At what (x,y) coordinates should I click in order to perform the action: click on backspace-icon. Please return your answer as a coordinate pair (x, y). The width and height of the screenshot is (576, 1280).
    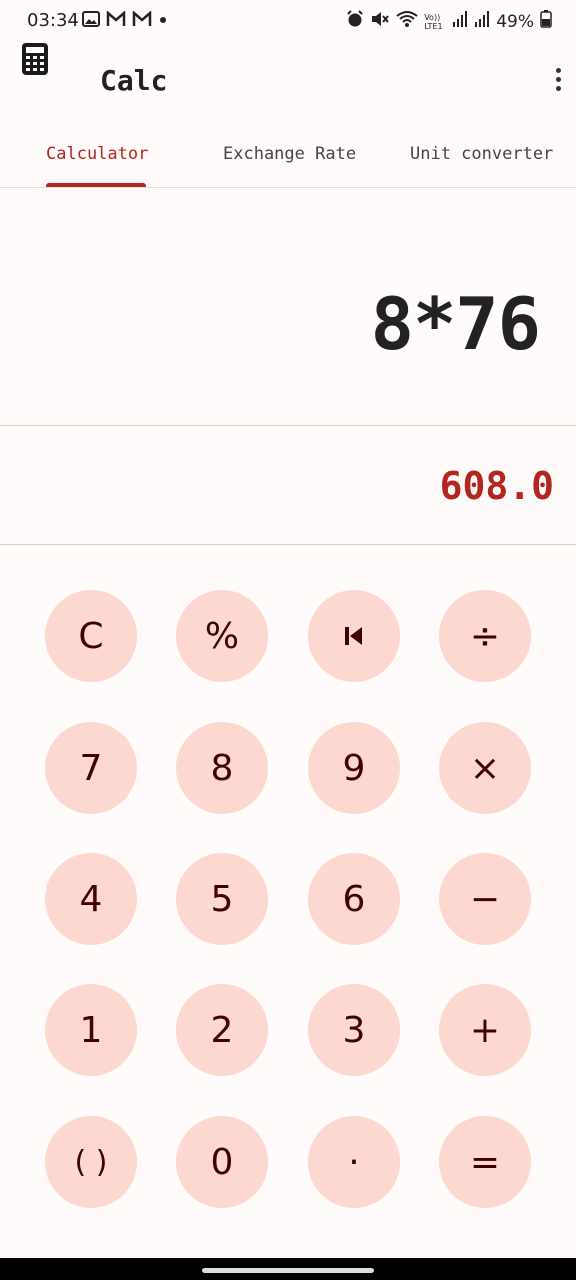
    Looking at the image, I should click on (354, 636).